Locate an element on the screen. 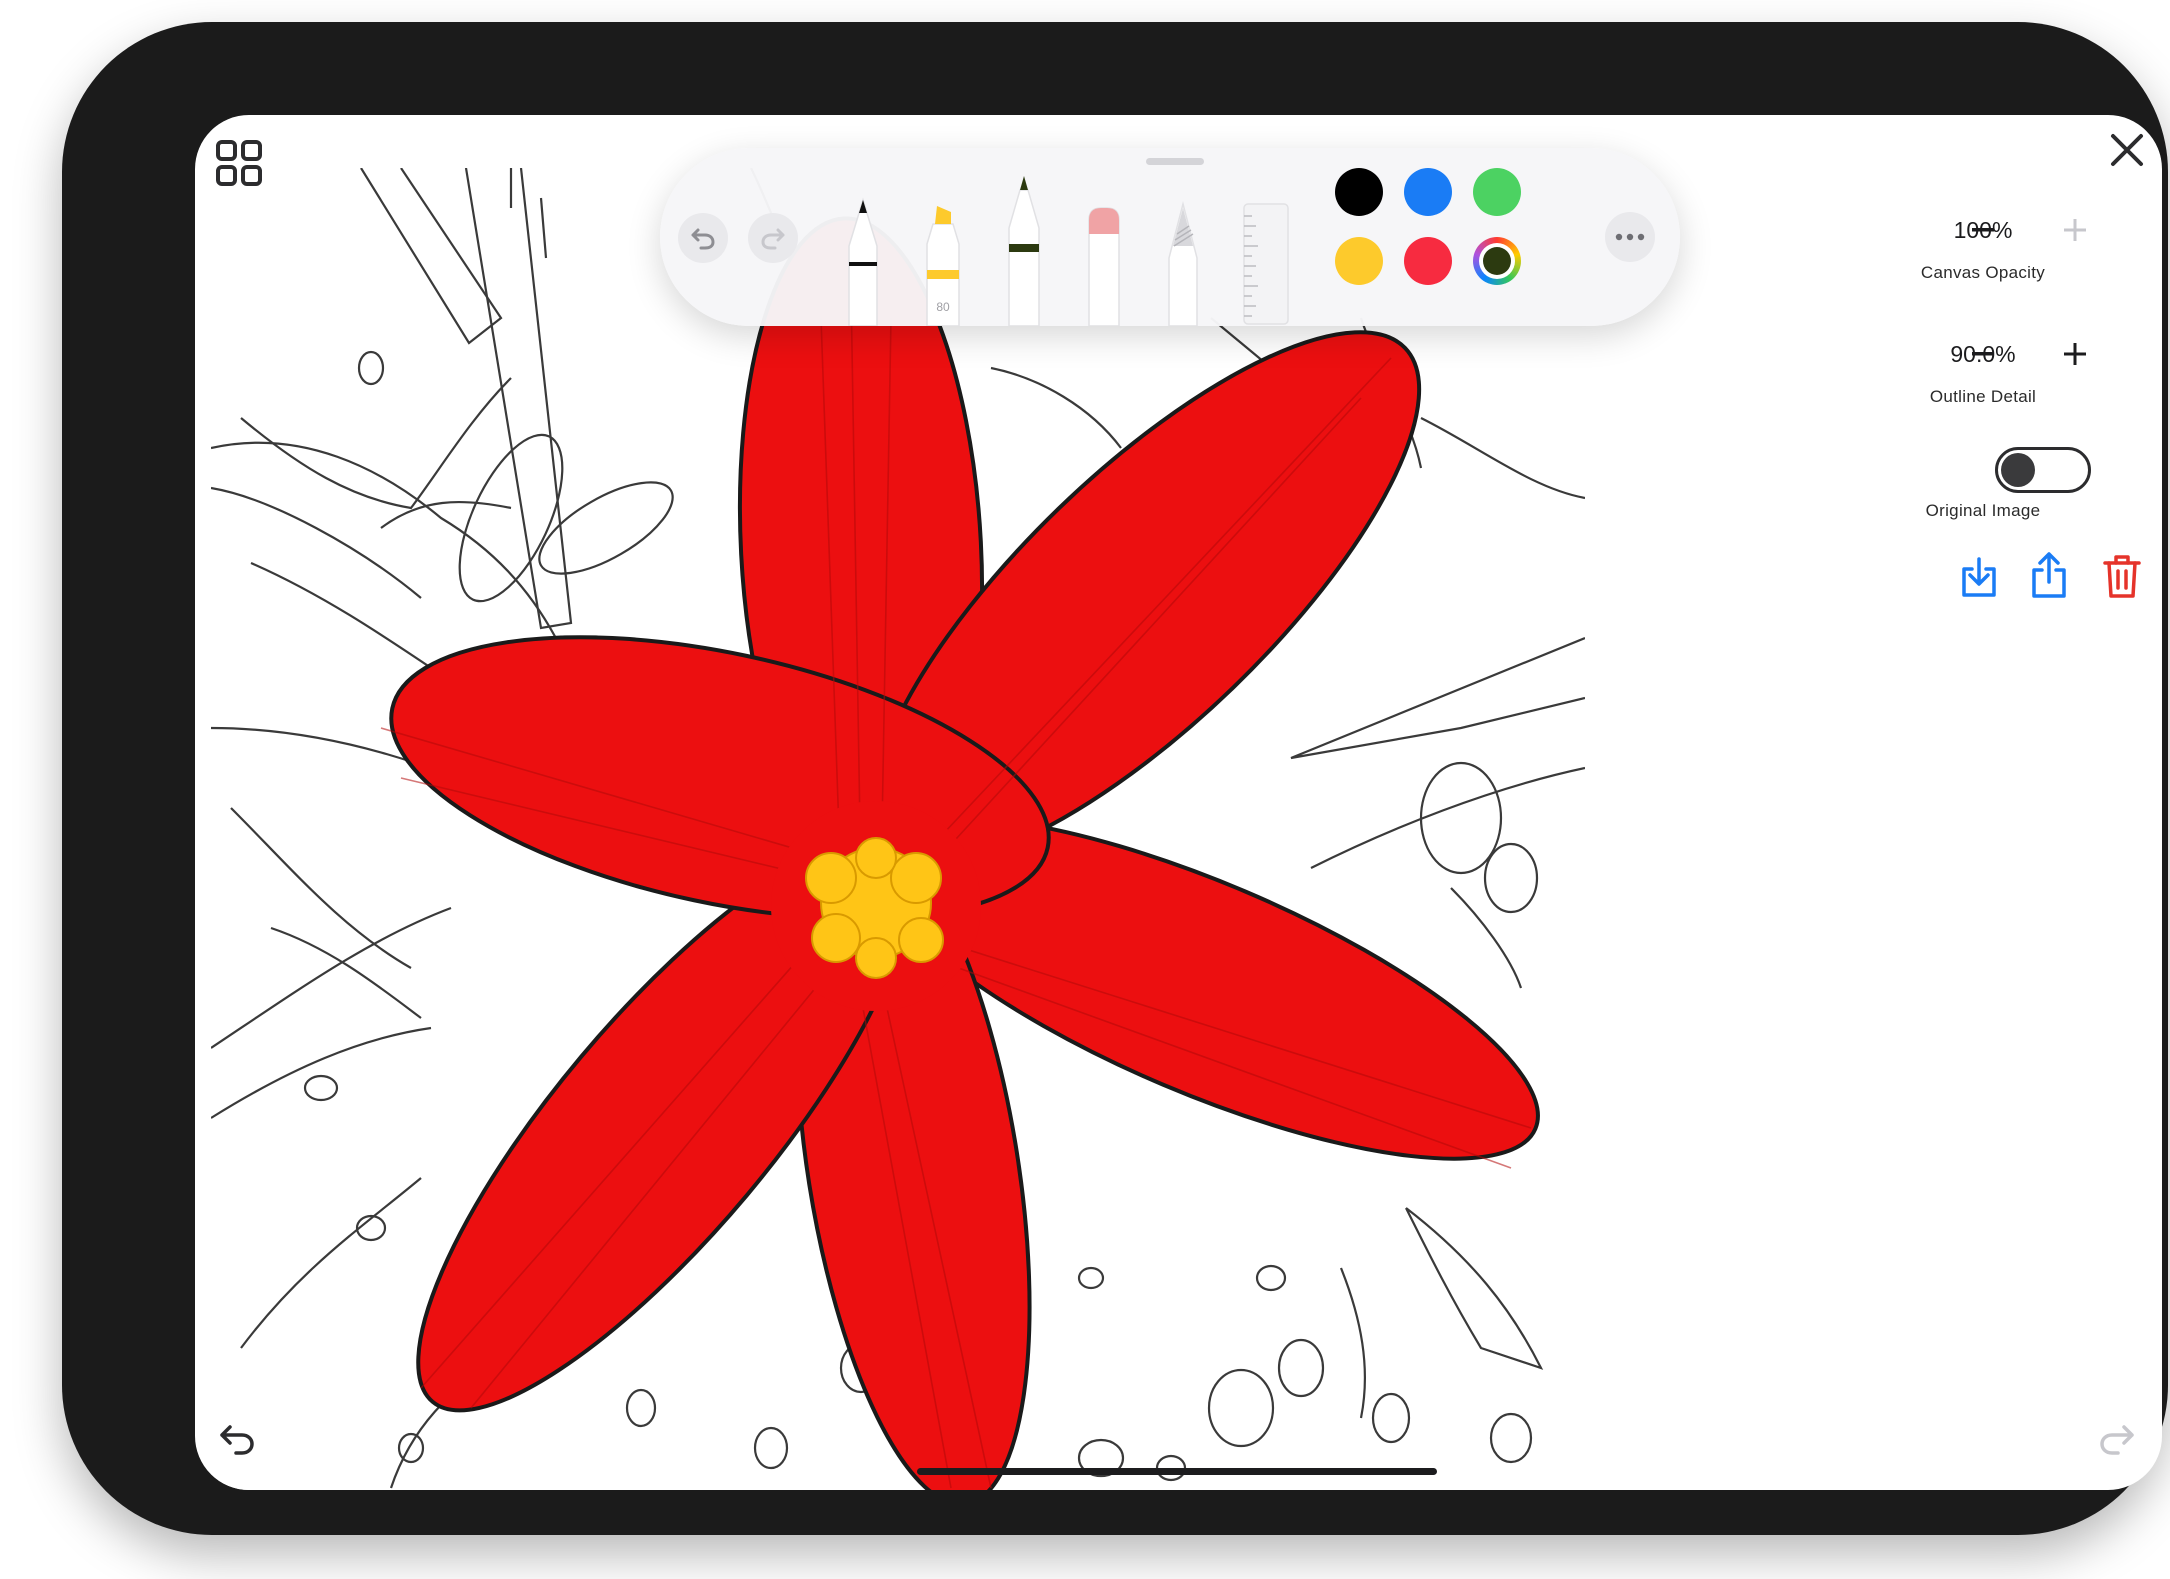 Image resolution: width=2170 pixels, height=1579 pixels. fineliner-tool is located at coordinates (1024, 253).